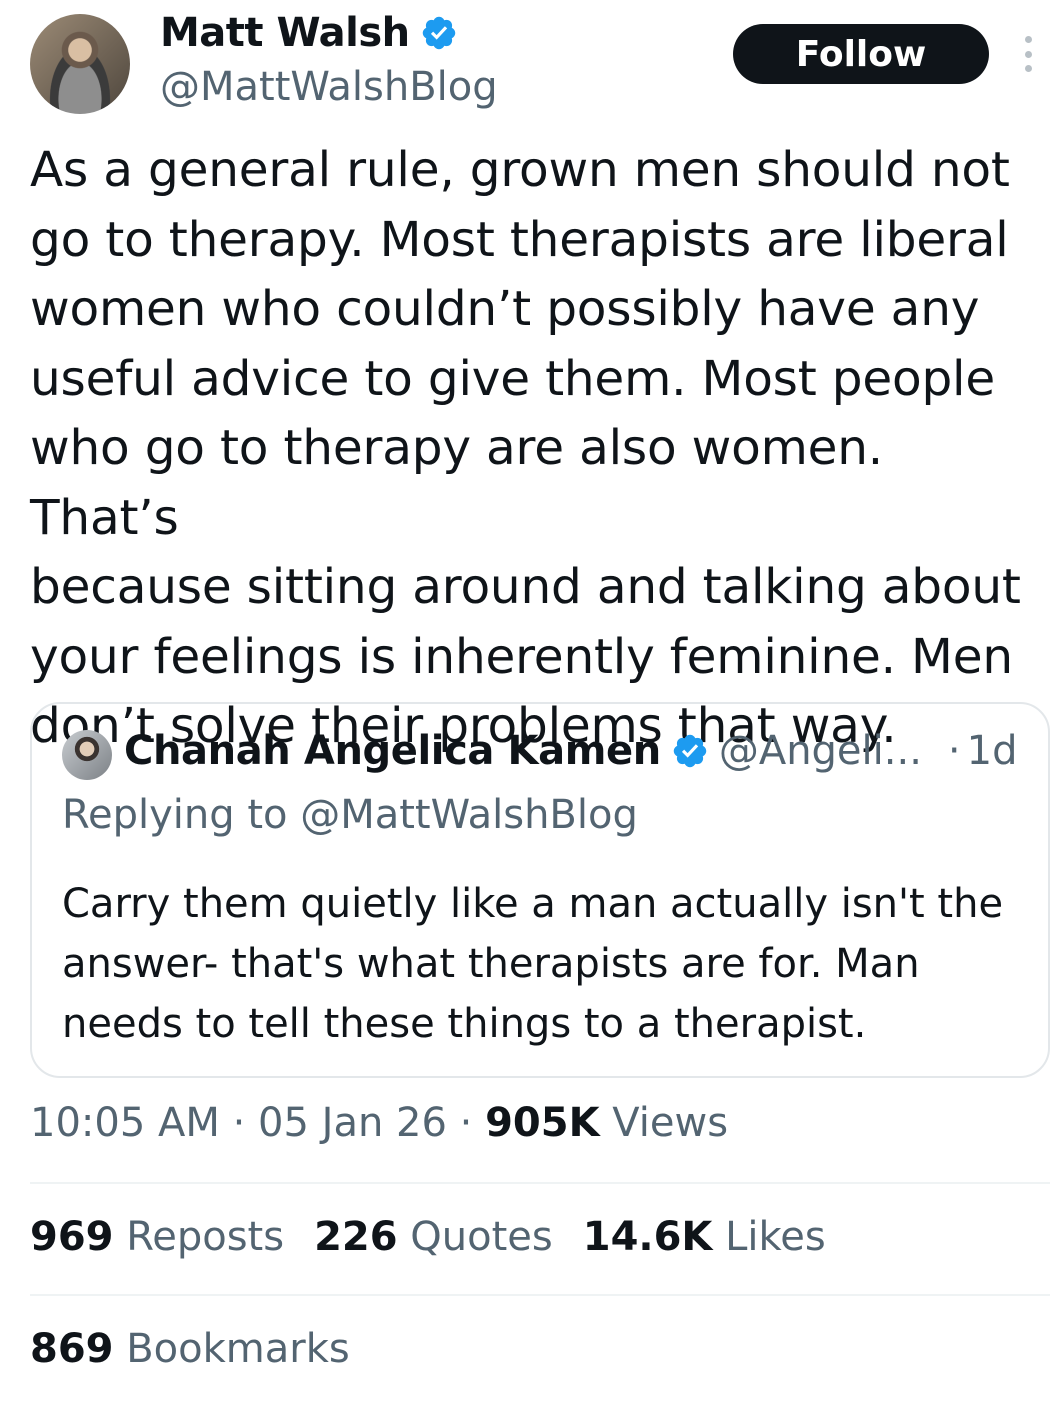 Image resolution: width=1058 pixels, height=1403 pixels. I want to click on more-options-icon, so click(1028, 54).